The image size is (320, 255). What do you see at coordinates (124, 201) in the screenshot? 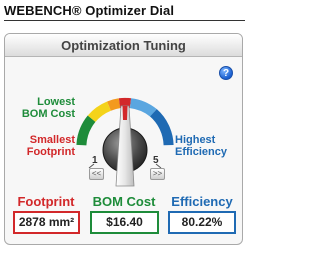
I see `bom-cost-label: BOM Cost` at bounding box center [124, 201].